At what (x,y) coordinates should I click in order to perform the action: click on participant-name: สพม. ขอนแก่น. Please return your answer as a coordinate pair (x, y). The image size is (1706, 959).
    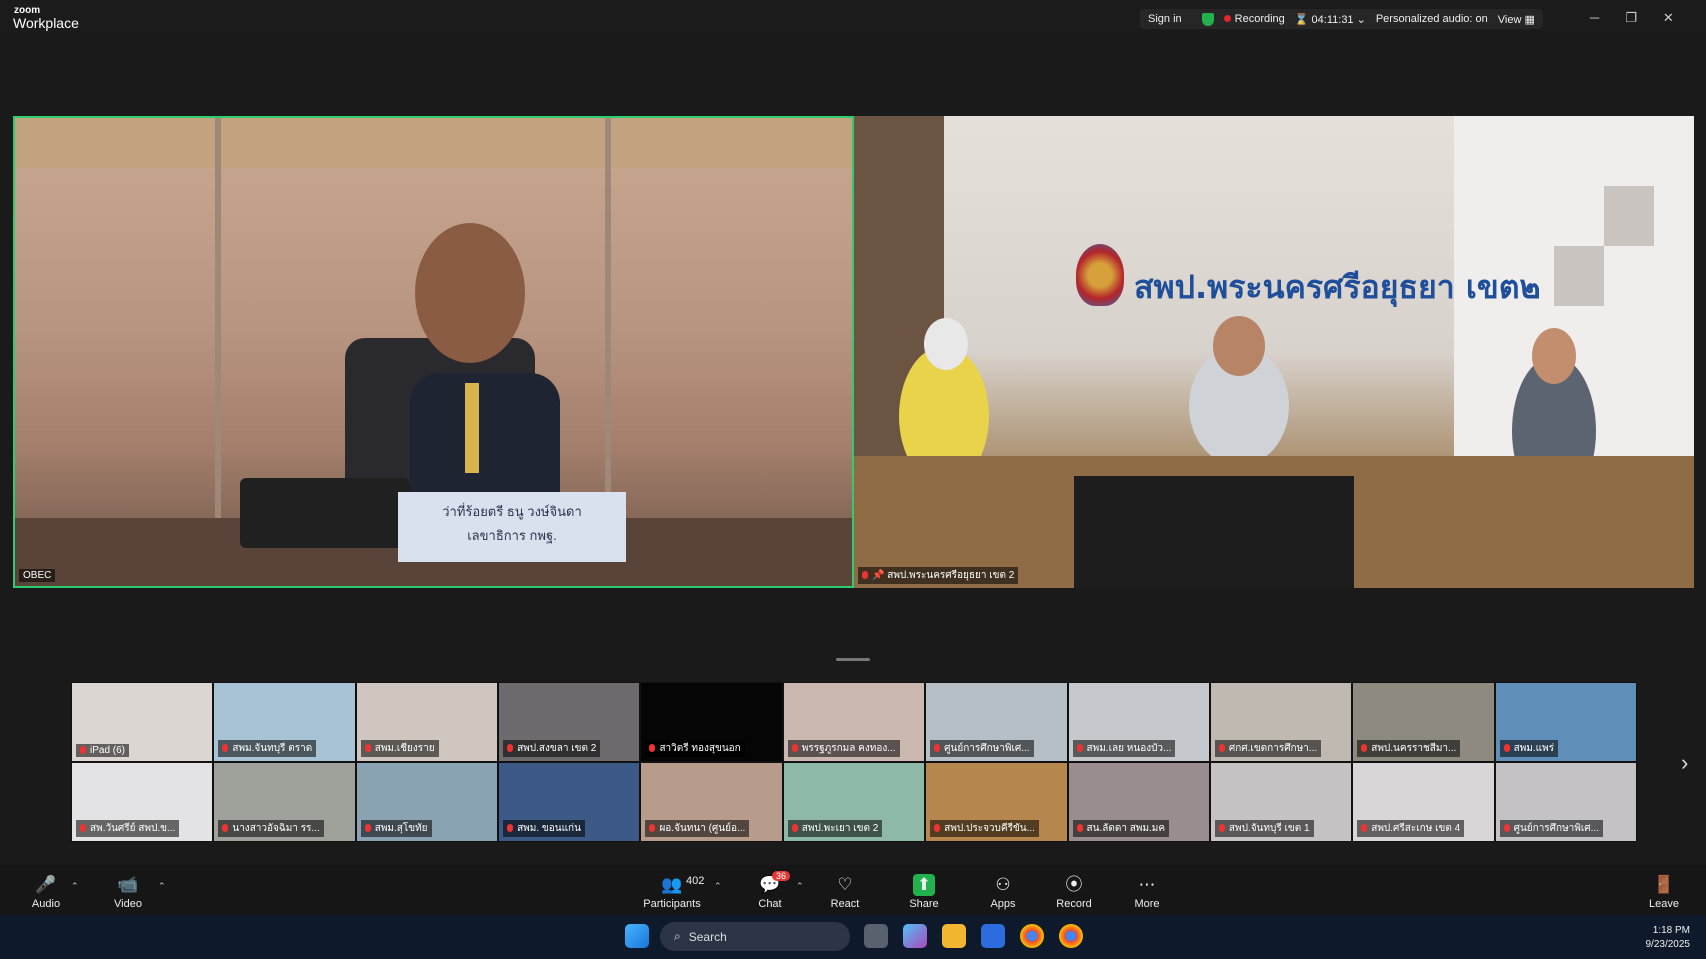
    Looking at the image, I should click on (549, 828).